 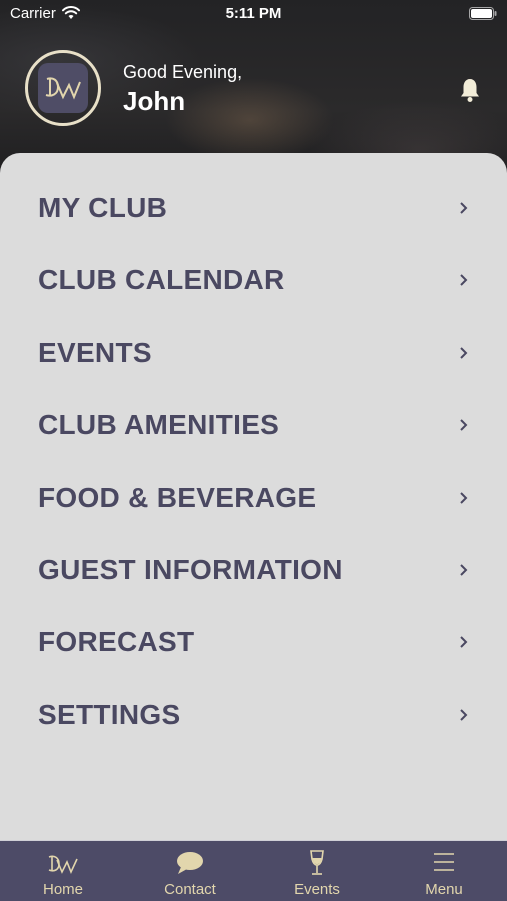 I want to click on tab-events: Events, so click(x=317, y=871).